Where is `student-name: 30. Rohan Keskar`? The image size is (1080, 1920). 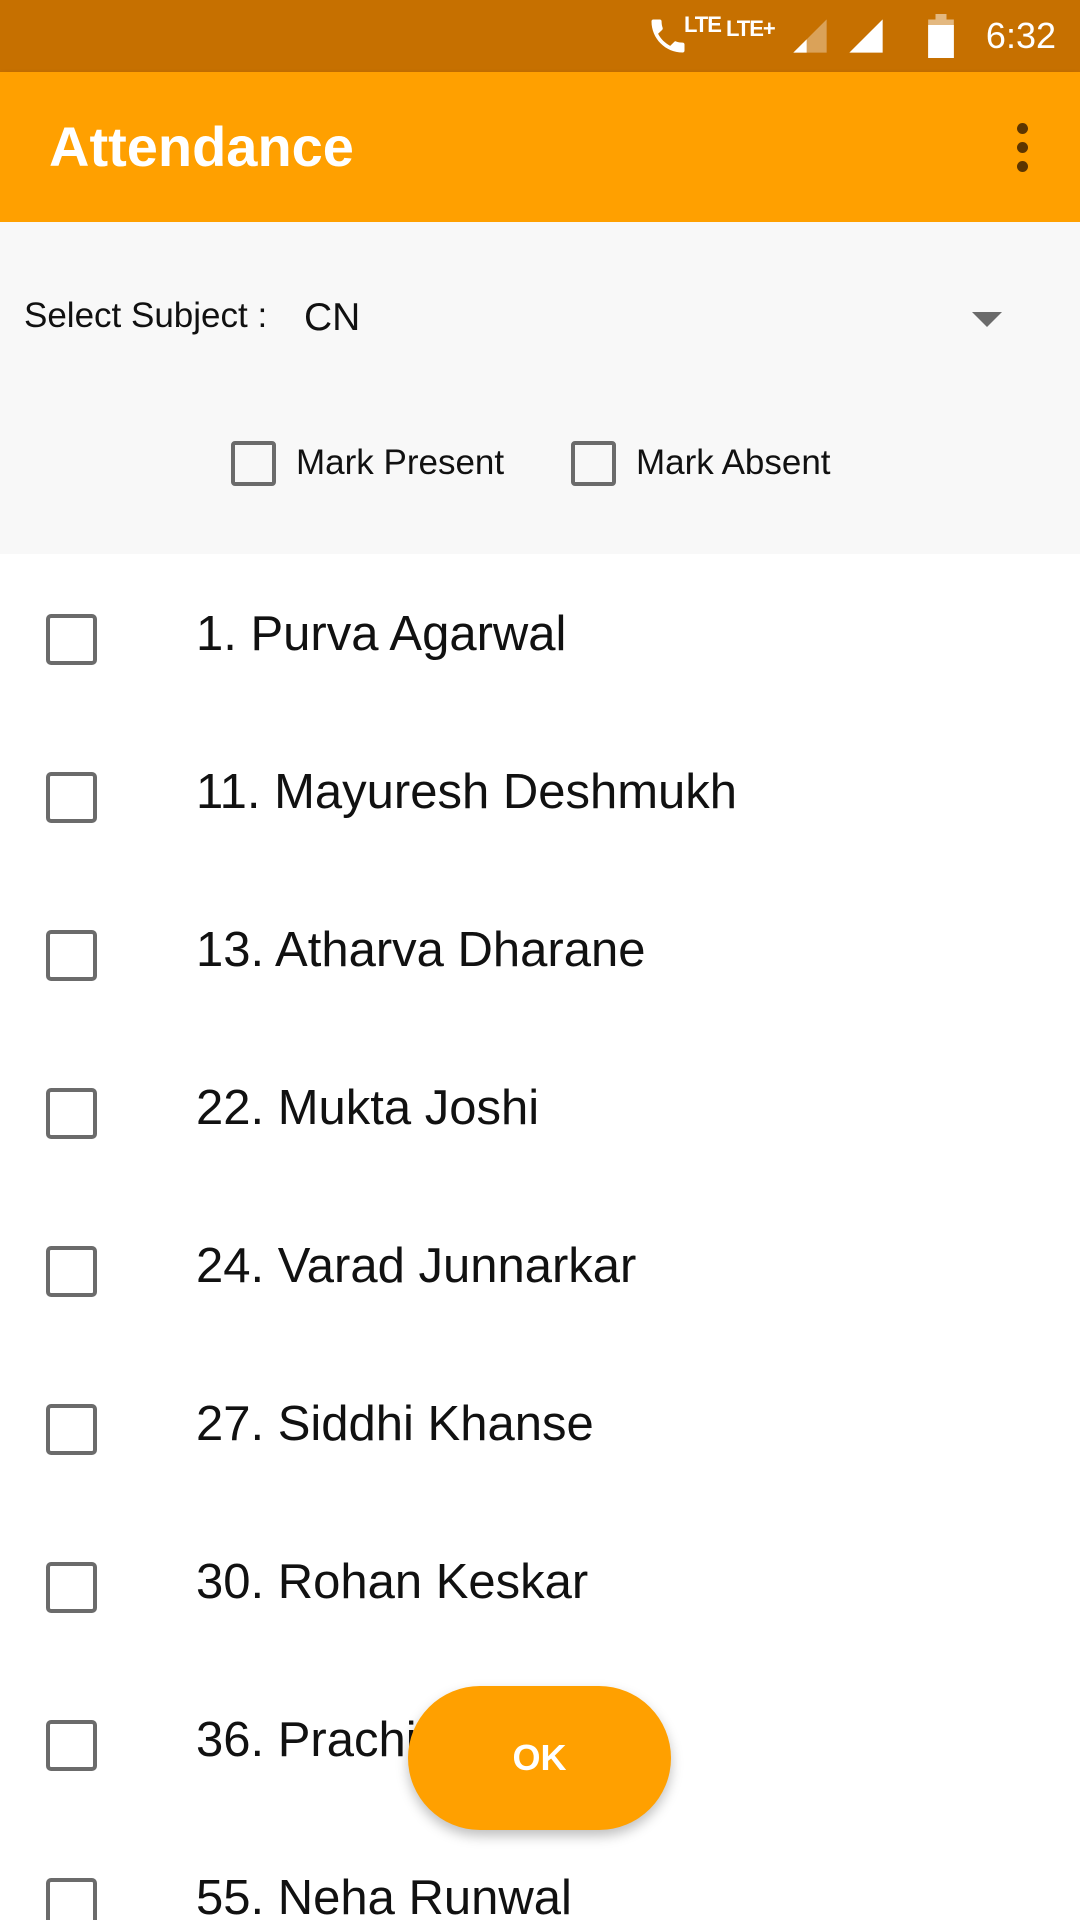 student-name: 30. Rohan Keskar is located at coordinates (392, 1582).